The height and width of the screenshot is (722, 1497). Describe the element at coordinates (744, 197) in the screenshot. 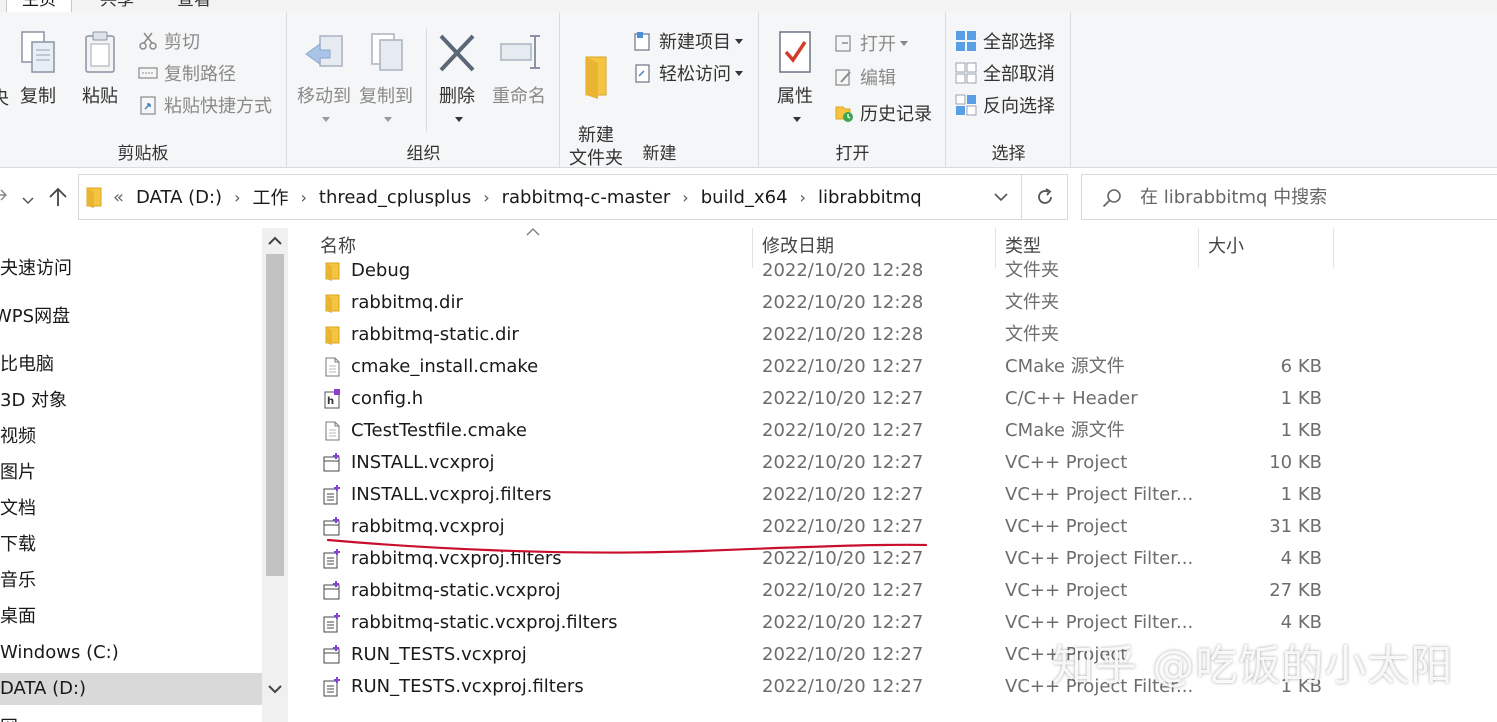

I see `breadcrumb-folder-build: build_x64` at that location.